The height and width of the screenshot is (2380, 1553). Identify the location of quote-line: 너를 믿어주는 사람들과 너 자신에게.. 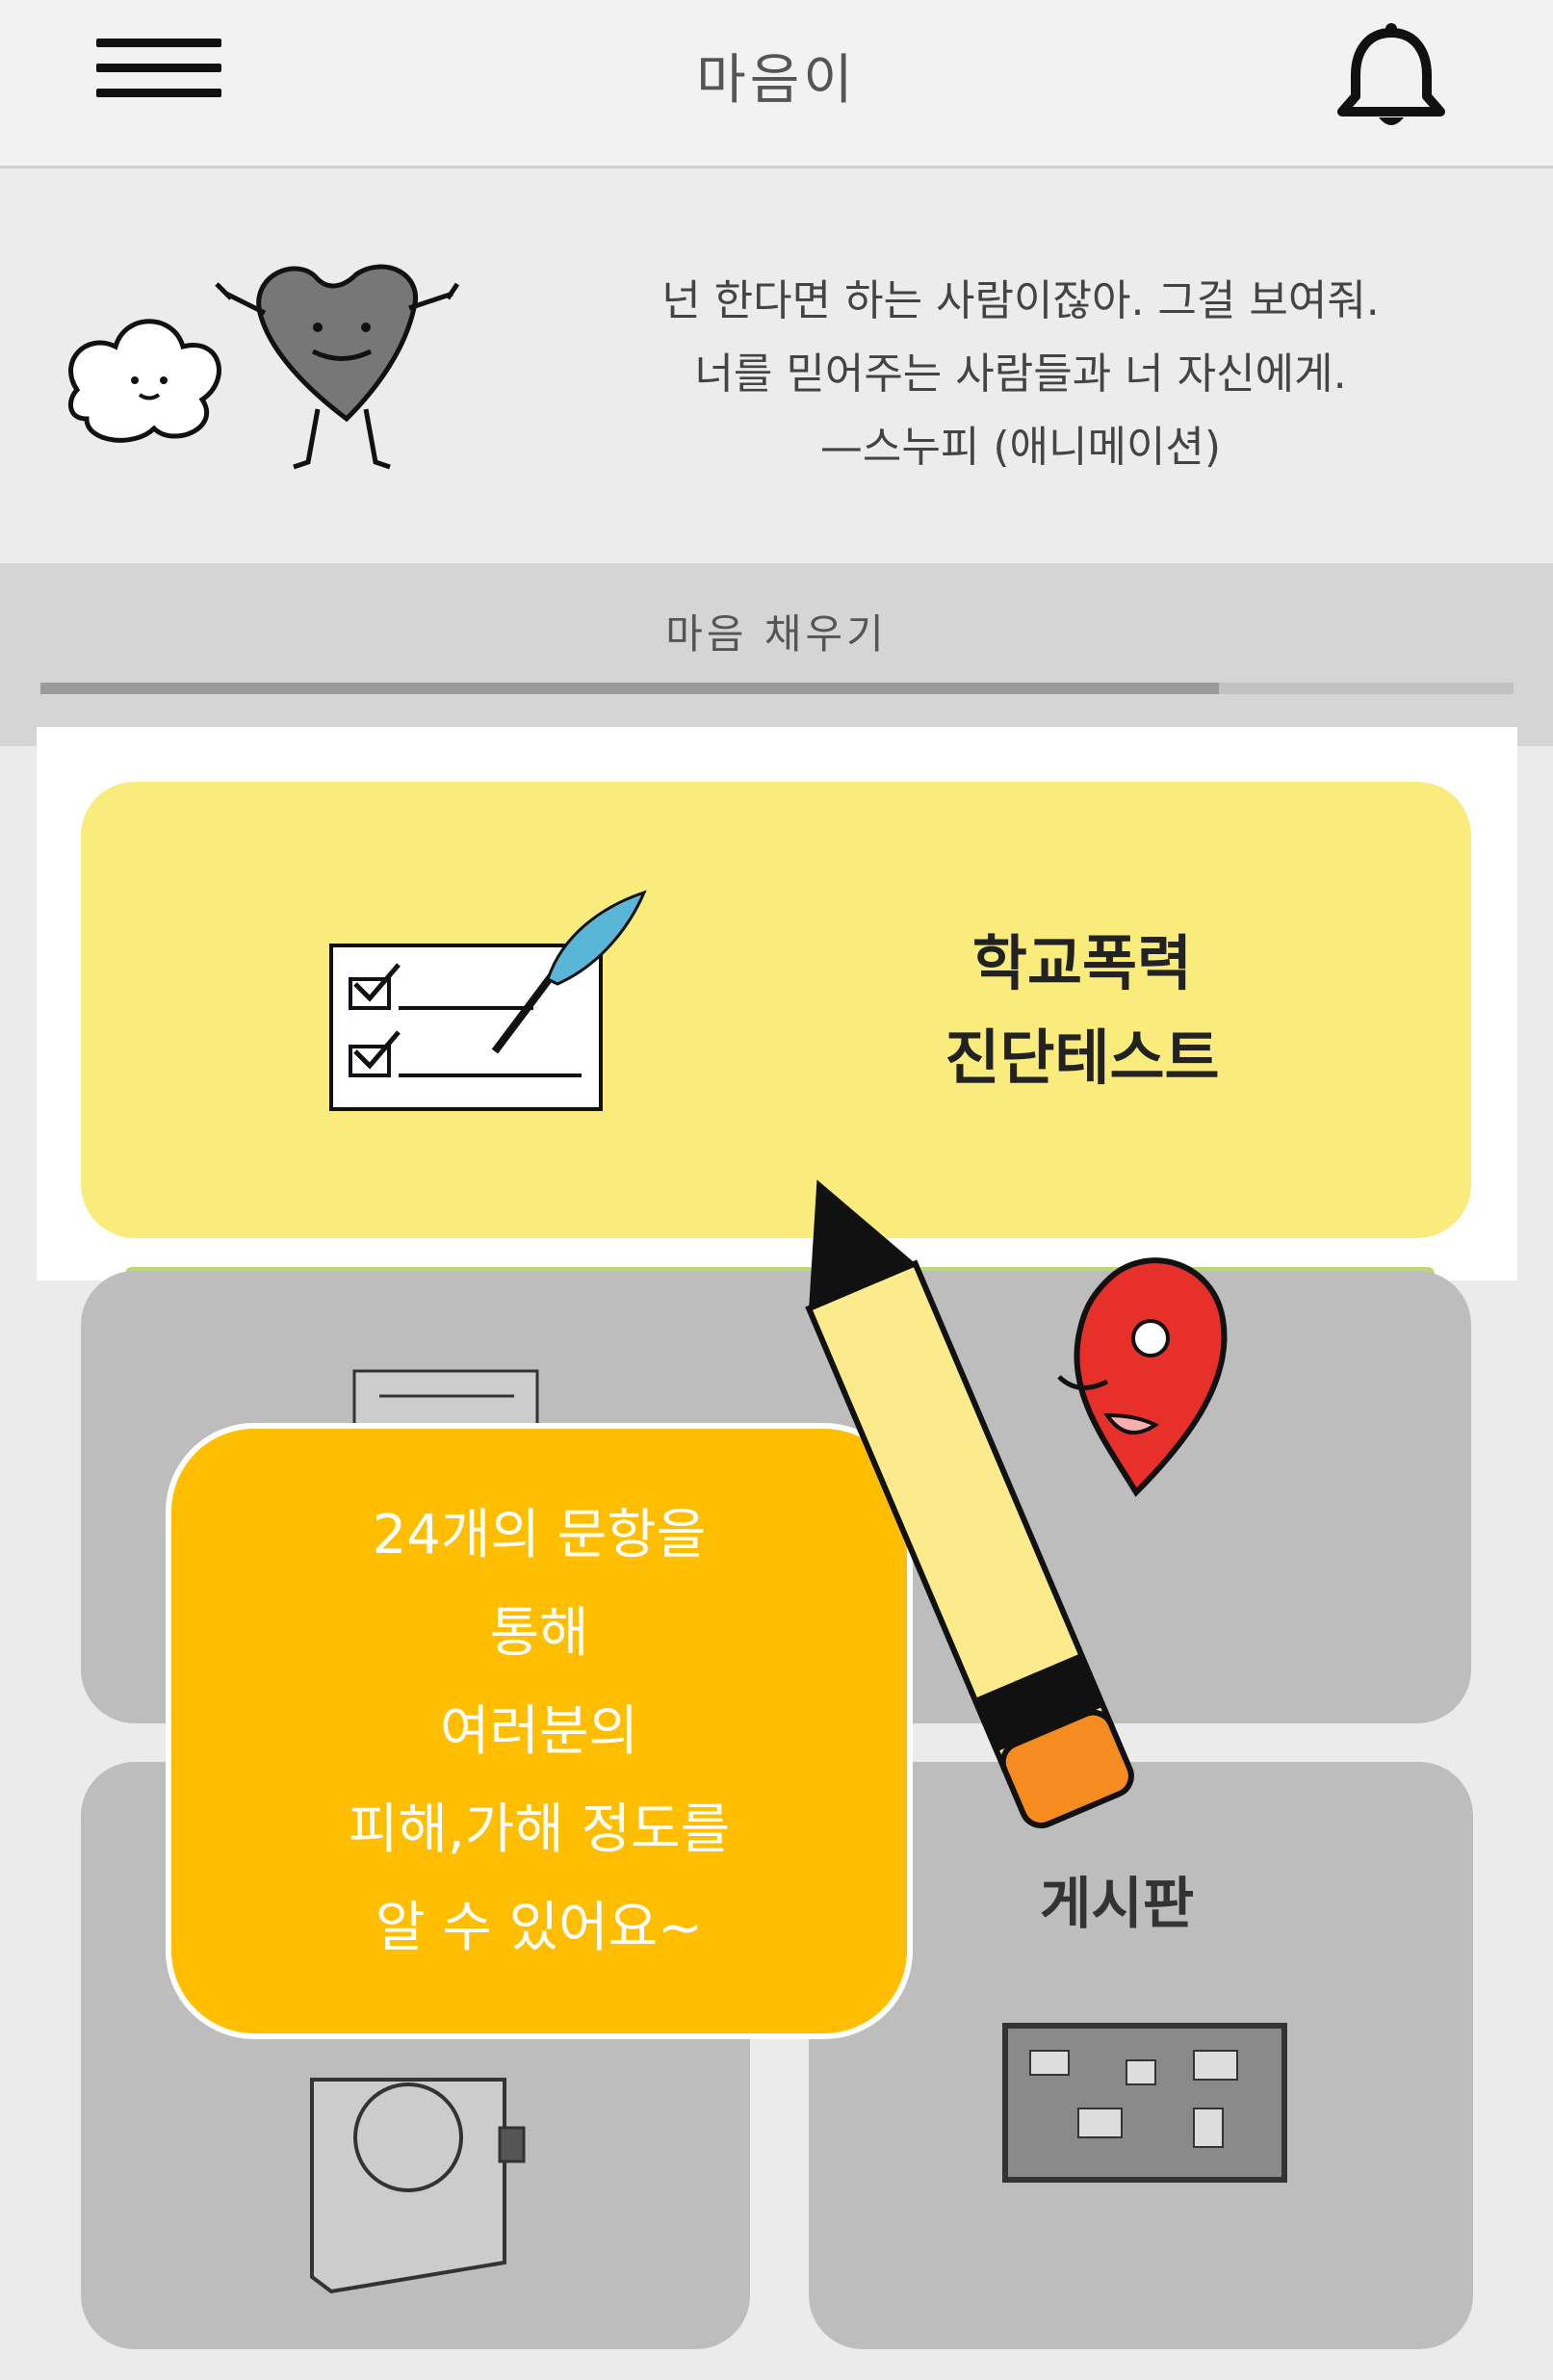
(1020, 374).